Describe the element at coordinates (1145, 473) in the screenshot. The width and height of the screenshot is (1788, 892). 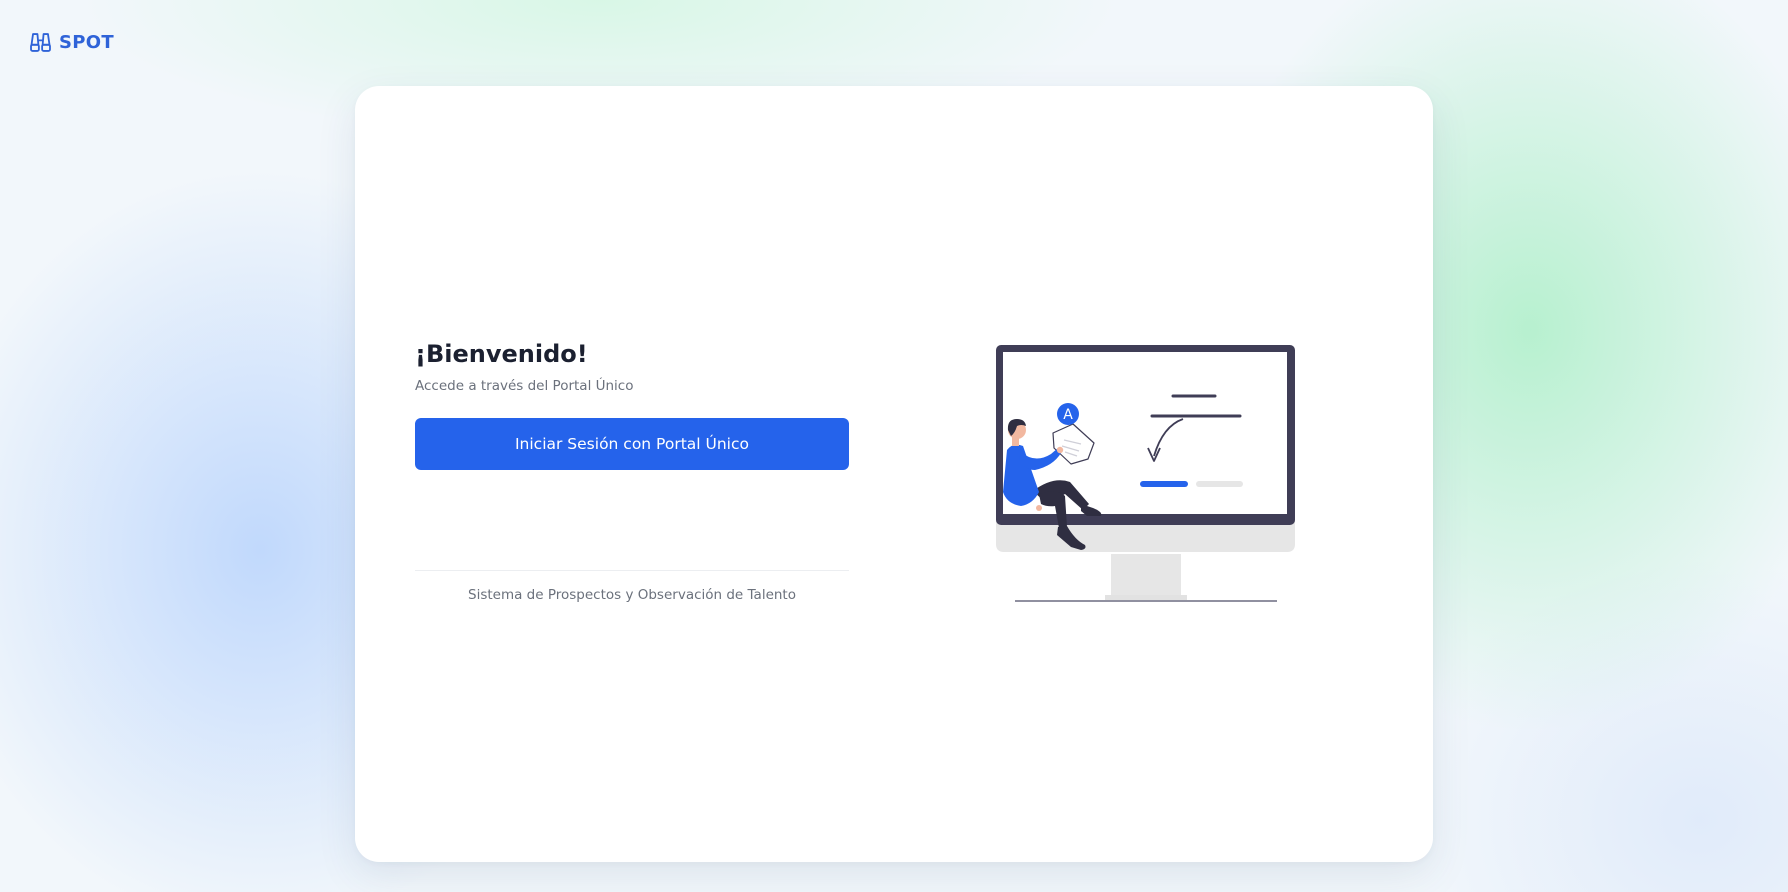
I see `computer-person-illustration: A` at that location.